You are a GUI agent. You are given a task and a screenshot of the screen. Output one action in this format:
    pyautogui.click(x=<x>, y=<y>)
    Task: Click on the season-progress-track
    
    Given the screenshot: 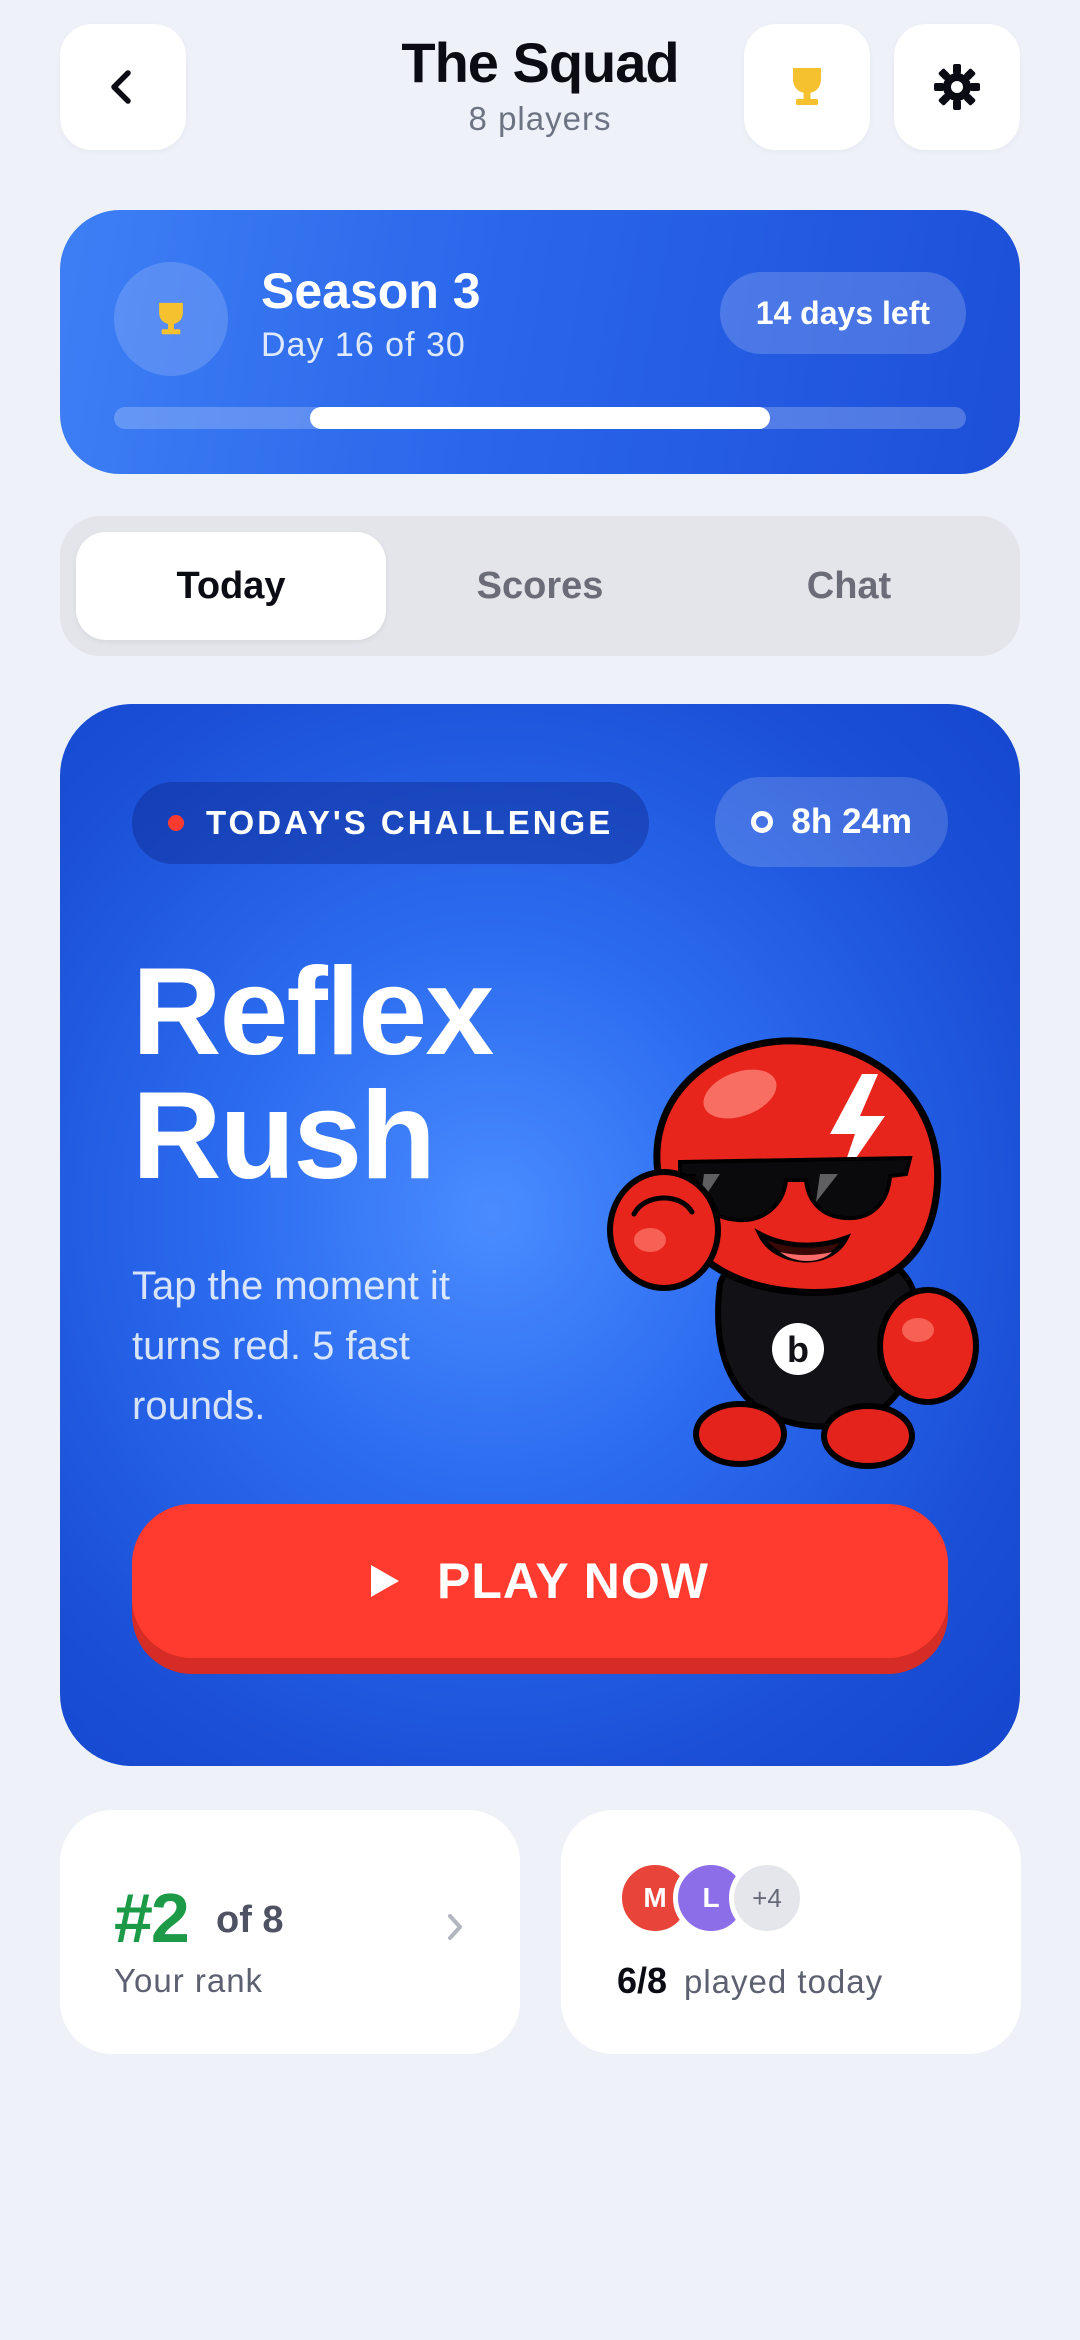 What is the action you would take?
    pyautogui.click(x=540, y=418)
    